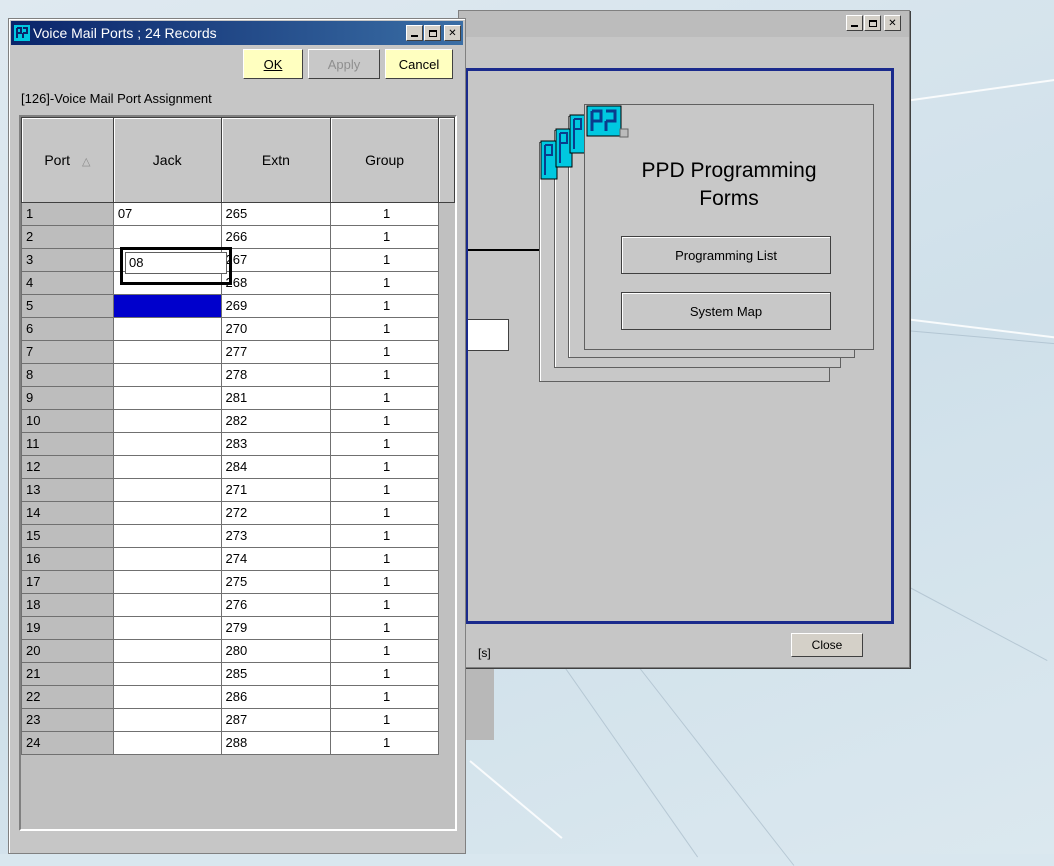  What do you see at coordinates (67, 421) in the screenshot?
I see `cell-port: 10` at bounding box center [67, 421].